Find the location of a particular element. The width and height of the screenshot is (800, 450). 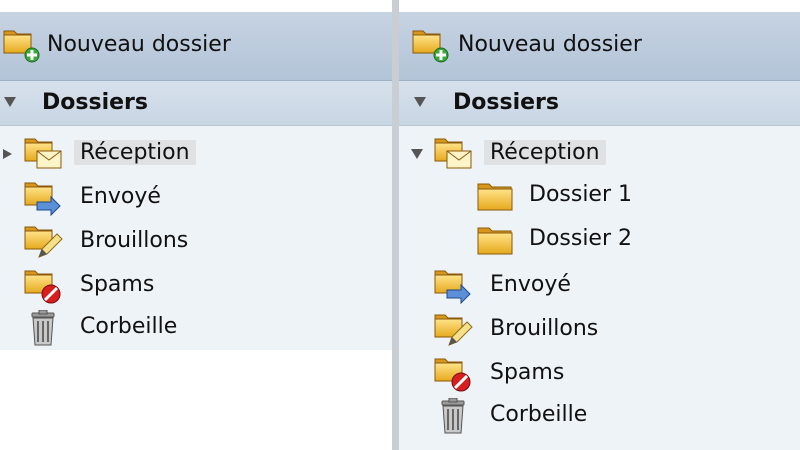

panel-divider is located at coordinates (395, 225).